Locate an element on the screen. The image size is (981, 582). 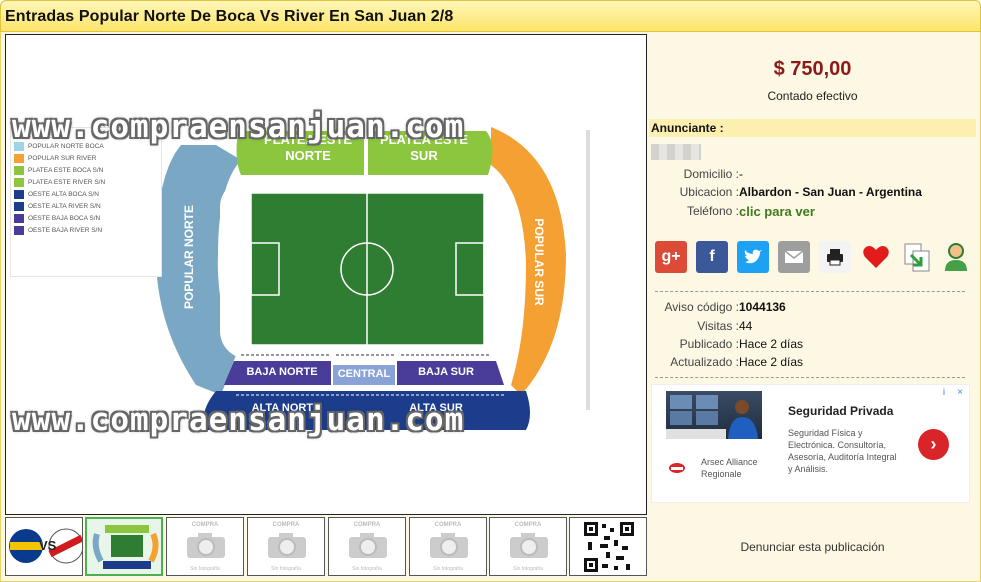
show-phone-link: clic para ver is located at coordinates (777, 211).